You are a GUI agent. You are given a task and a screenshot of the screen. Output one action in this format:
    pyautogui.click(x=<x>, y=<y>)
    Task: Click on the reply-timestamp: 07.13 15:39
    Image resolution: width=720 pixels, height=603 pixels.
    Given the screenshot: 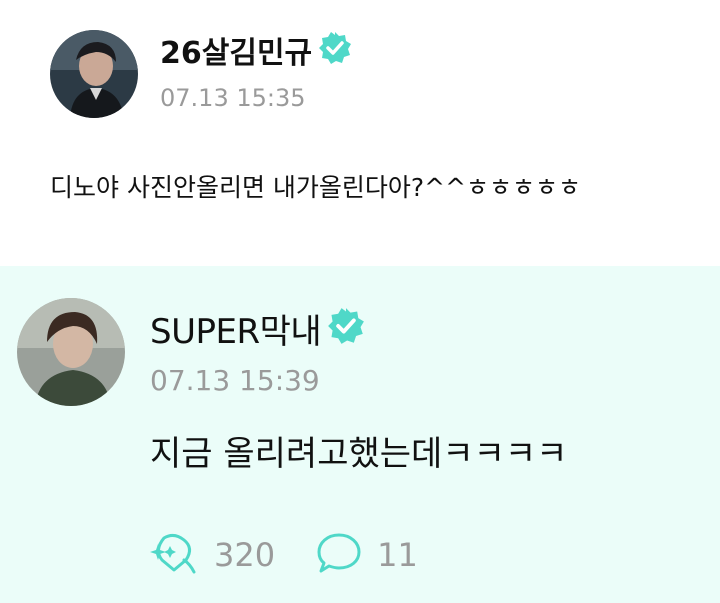 What is the action you would take?
    pyautogui.click(x=235, y=380)
    